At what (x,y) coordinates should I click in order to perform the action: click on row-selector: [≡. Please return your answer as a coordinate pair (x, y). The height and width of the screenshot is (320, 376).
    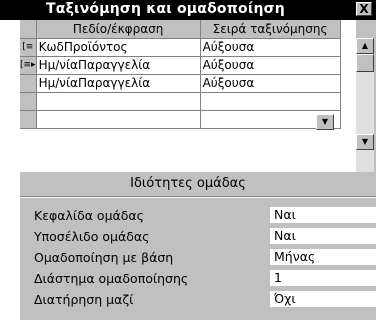
    Looking at the image, I should click on (28, 47).